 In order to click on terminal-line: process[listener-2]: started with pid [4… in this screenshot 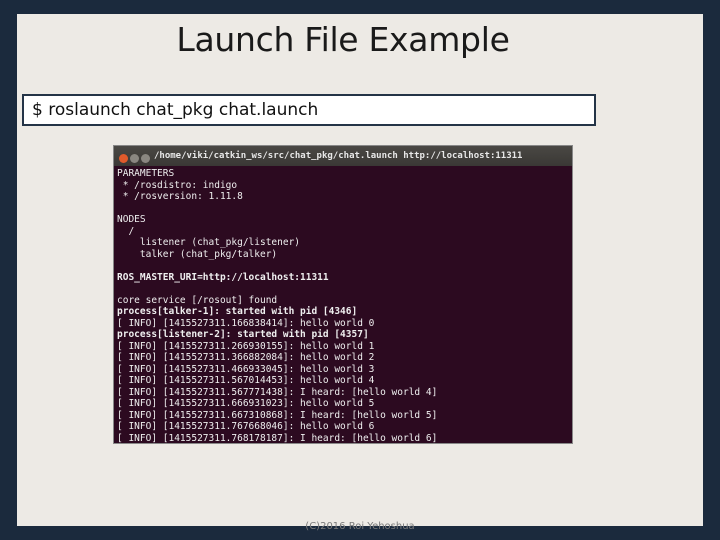, I will do `click(243, 334)`.